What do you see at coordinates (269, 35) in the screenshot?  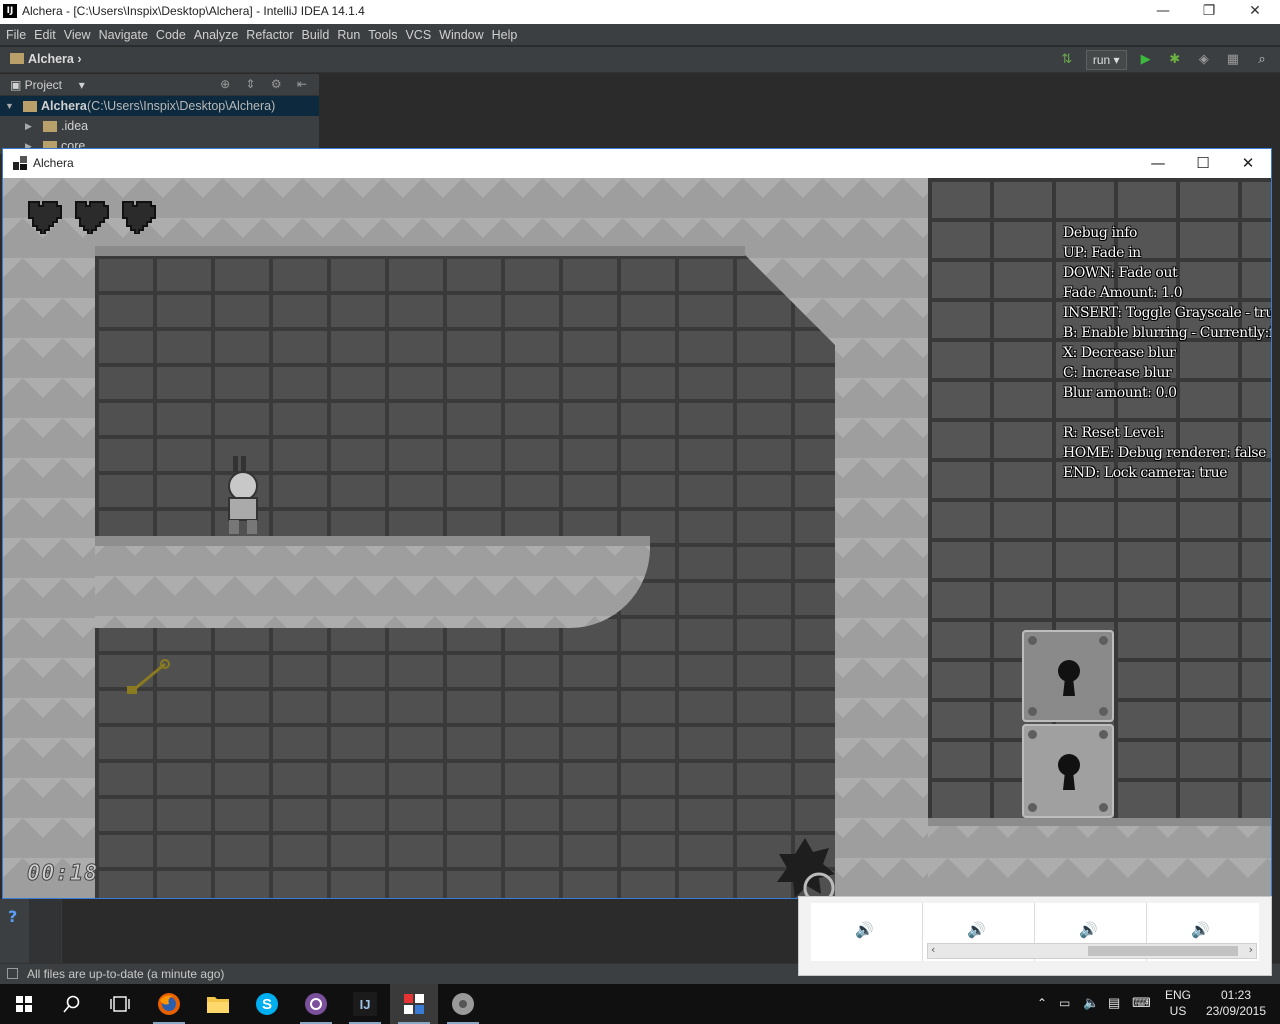 I see `menu-refactor: Refactor` at bounding box center [269, 35].